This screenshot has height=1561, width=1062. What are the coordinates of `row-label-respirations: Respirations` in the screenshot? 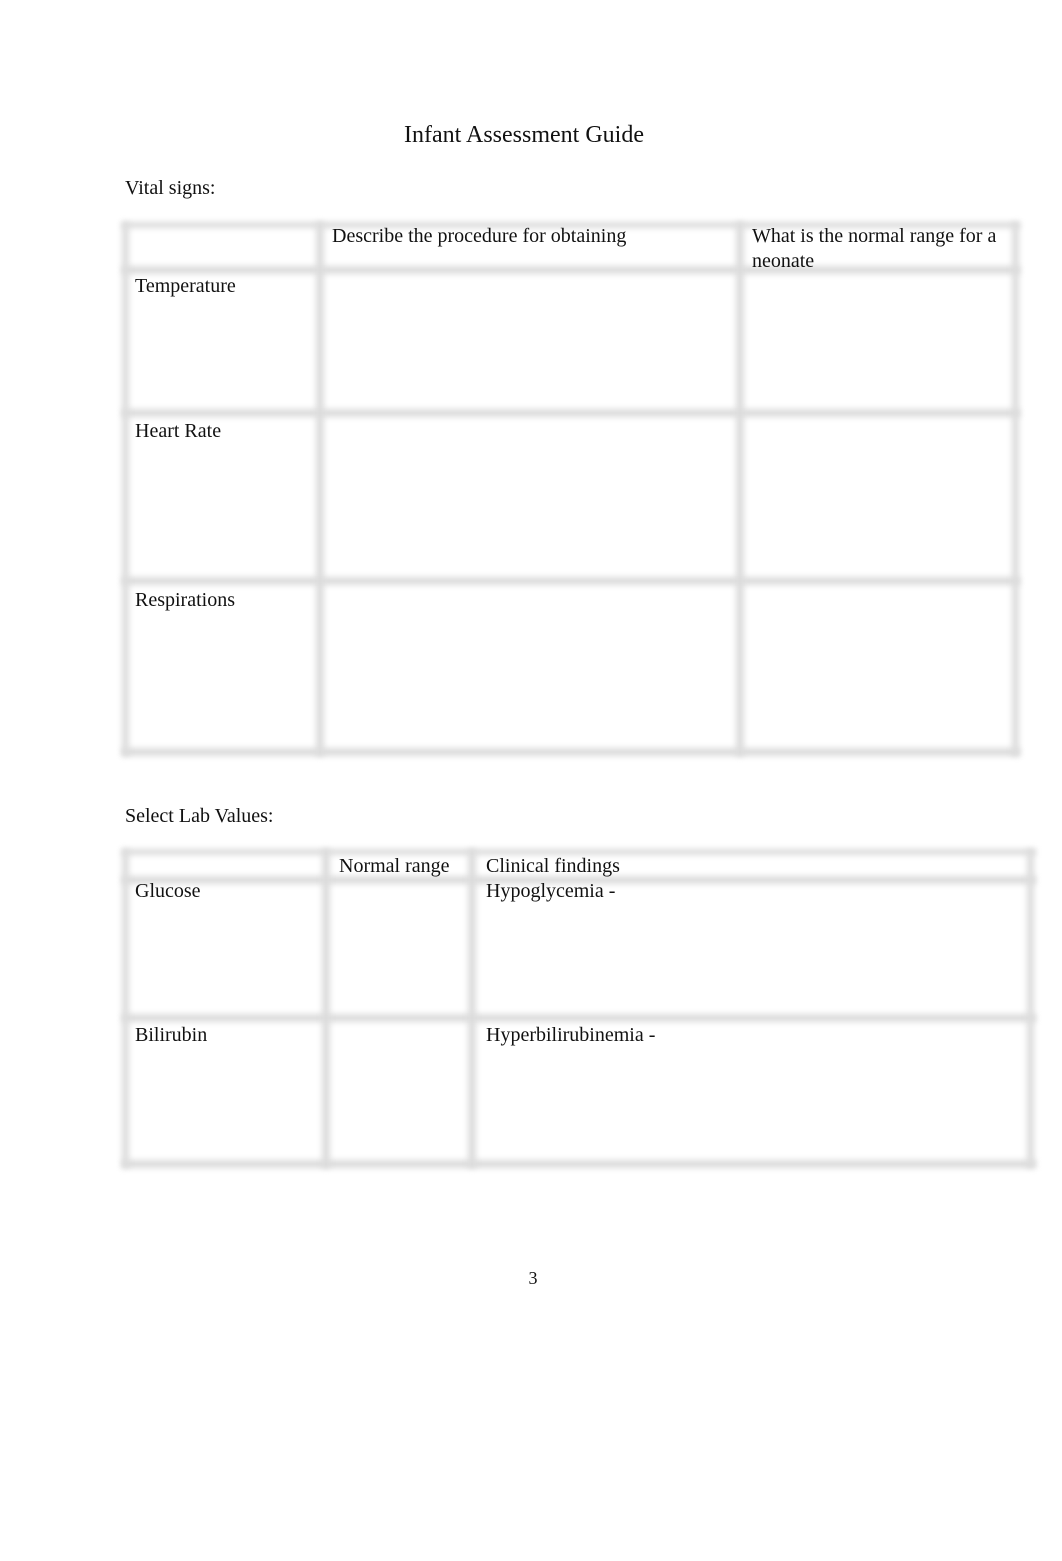 It's located at (185, 600).